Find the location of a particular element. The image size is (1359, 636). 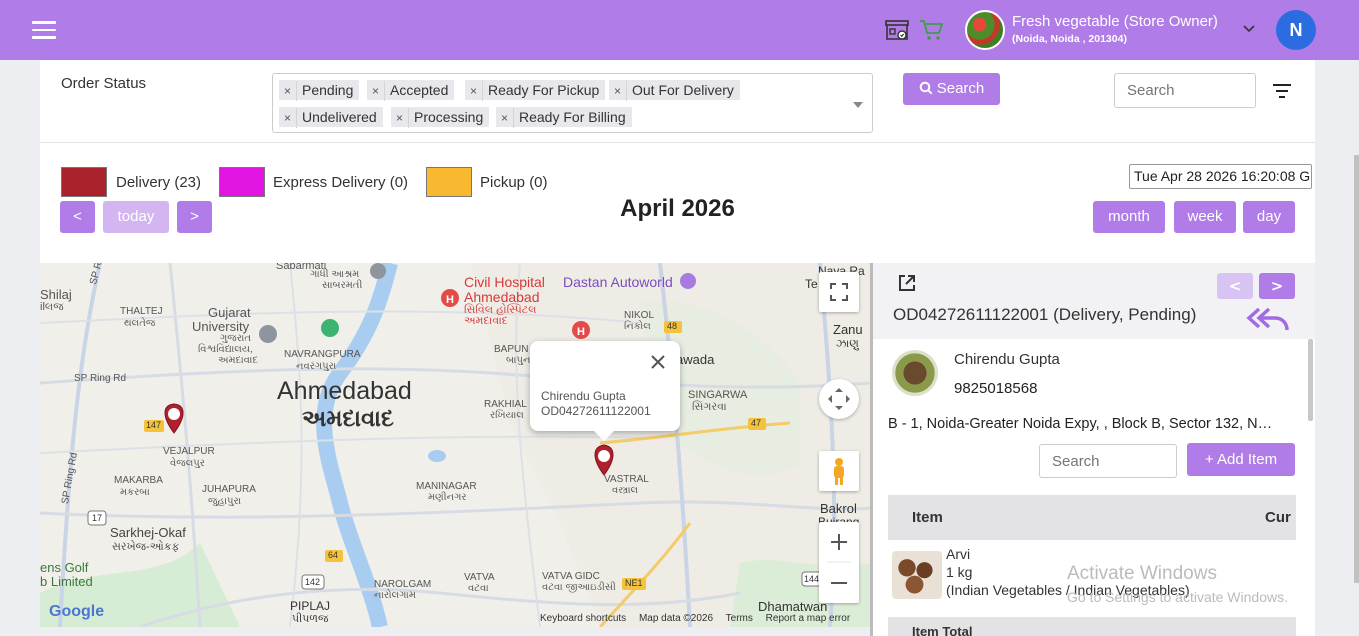

map-label-city: Ahmedabad is located at coordinates (344, 391).